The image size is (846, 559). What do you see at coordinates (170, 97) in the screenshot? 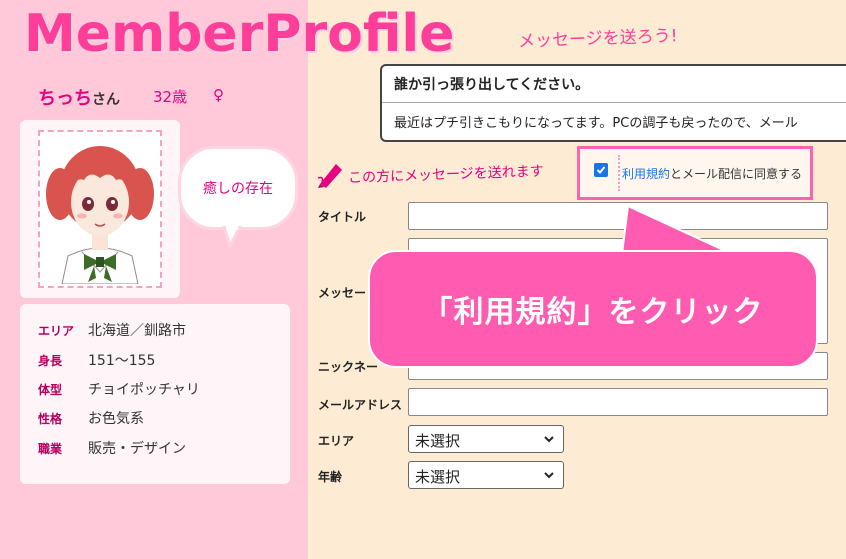
I see `profile-age: 32歳` at bounding box center [170, 97].